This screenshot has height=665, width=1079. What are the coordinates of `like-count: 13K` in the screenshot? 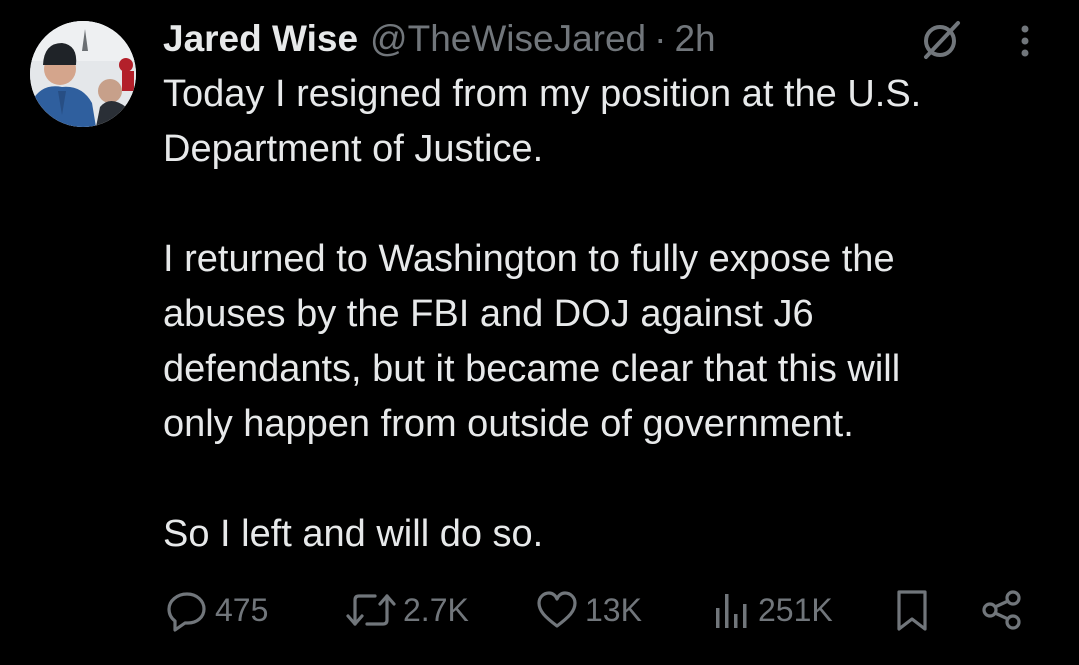 It's located at (613, 609).